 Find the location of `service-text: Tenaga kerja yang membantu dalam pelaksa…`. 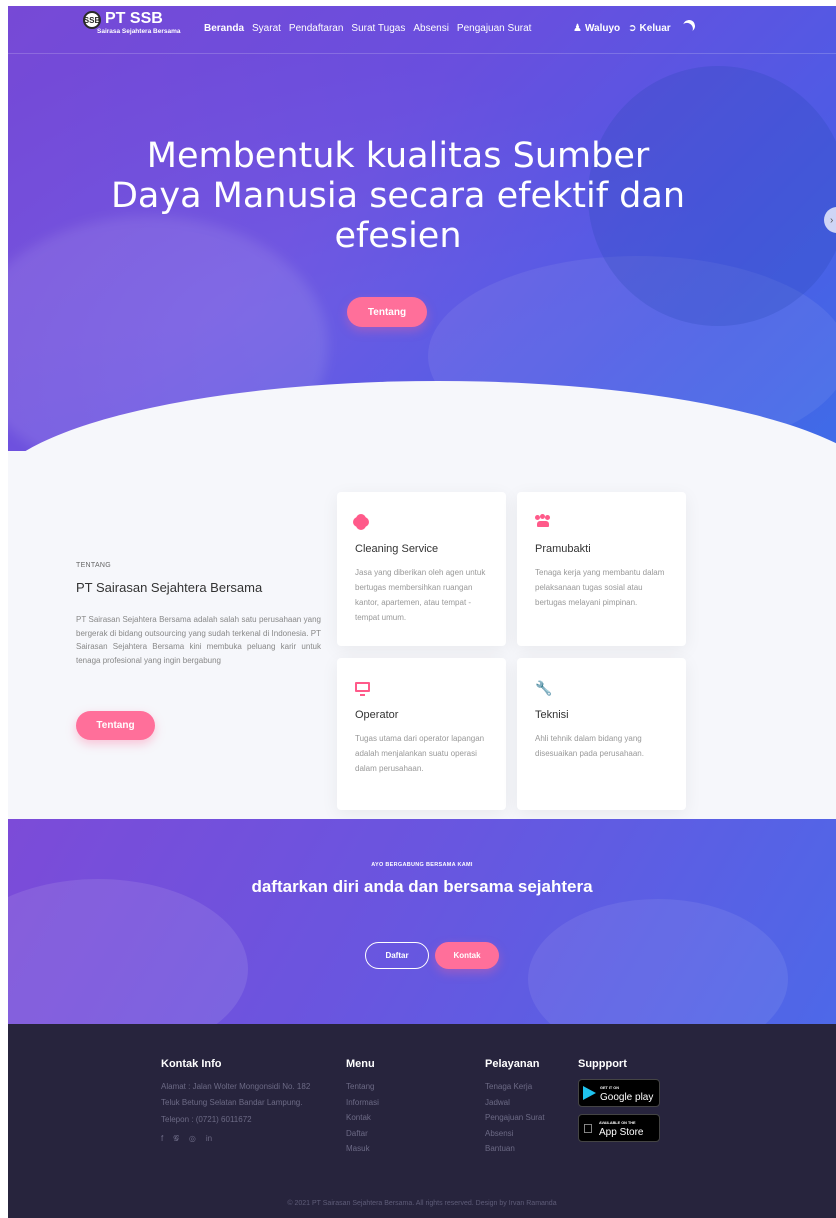

service-text: Tenaga kerja yang membantu dalam pelaksa… is located at coordinates (600, 587).